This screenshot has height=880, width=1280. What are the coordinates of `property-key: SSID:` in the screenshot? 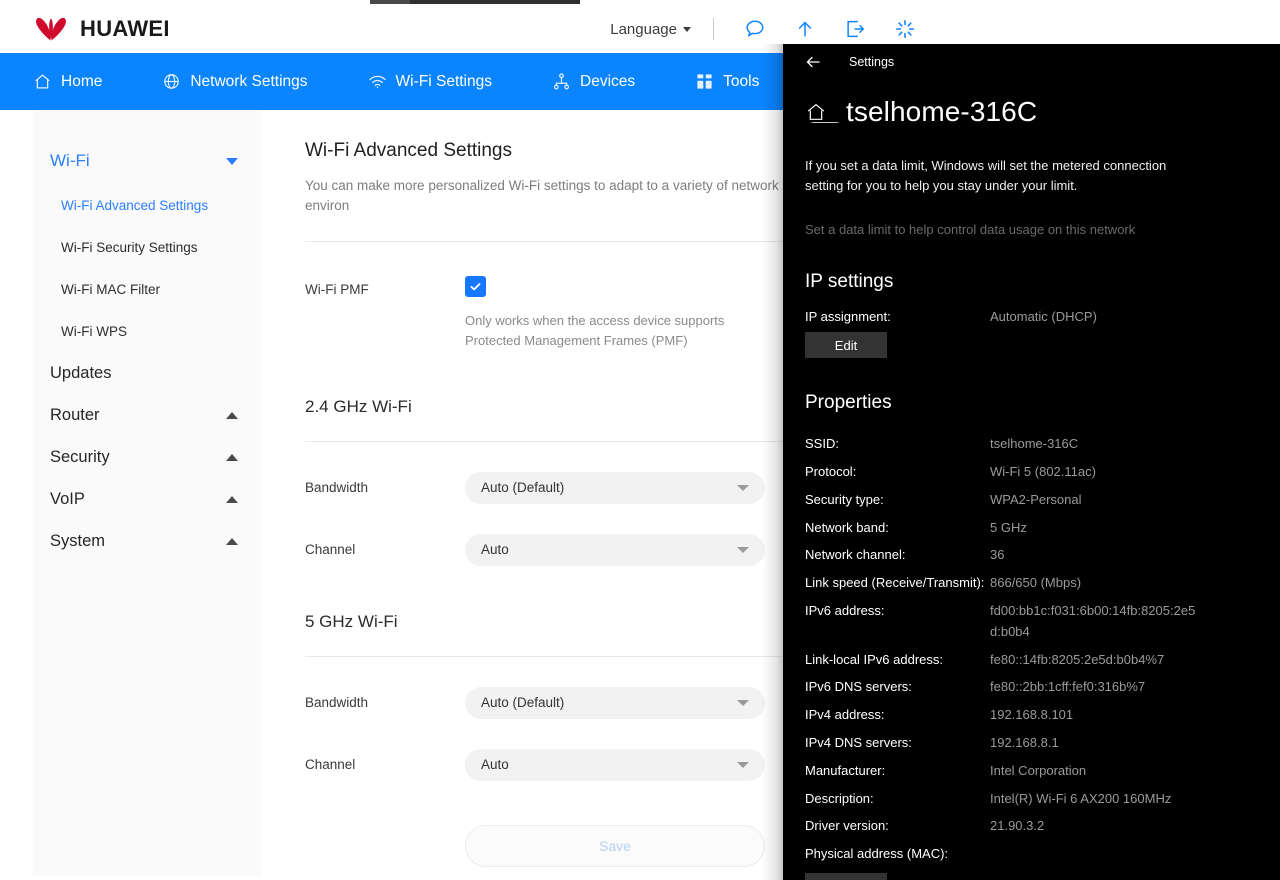 It's located at (822, 444).